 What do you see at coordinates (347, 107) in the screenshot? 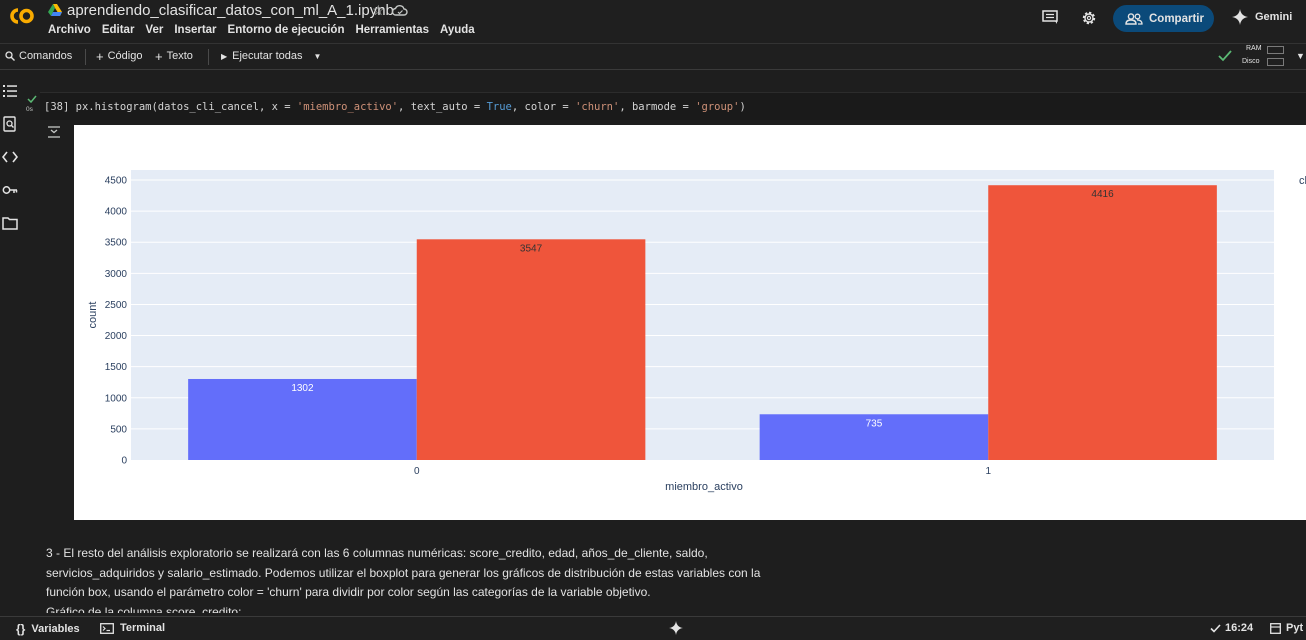
I see `code-string: 'miembro_activo'` at bounding box center [347, 107].